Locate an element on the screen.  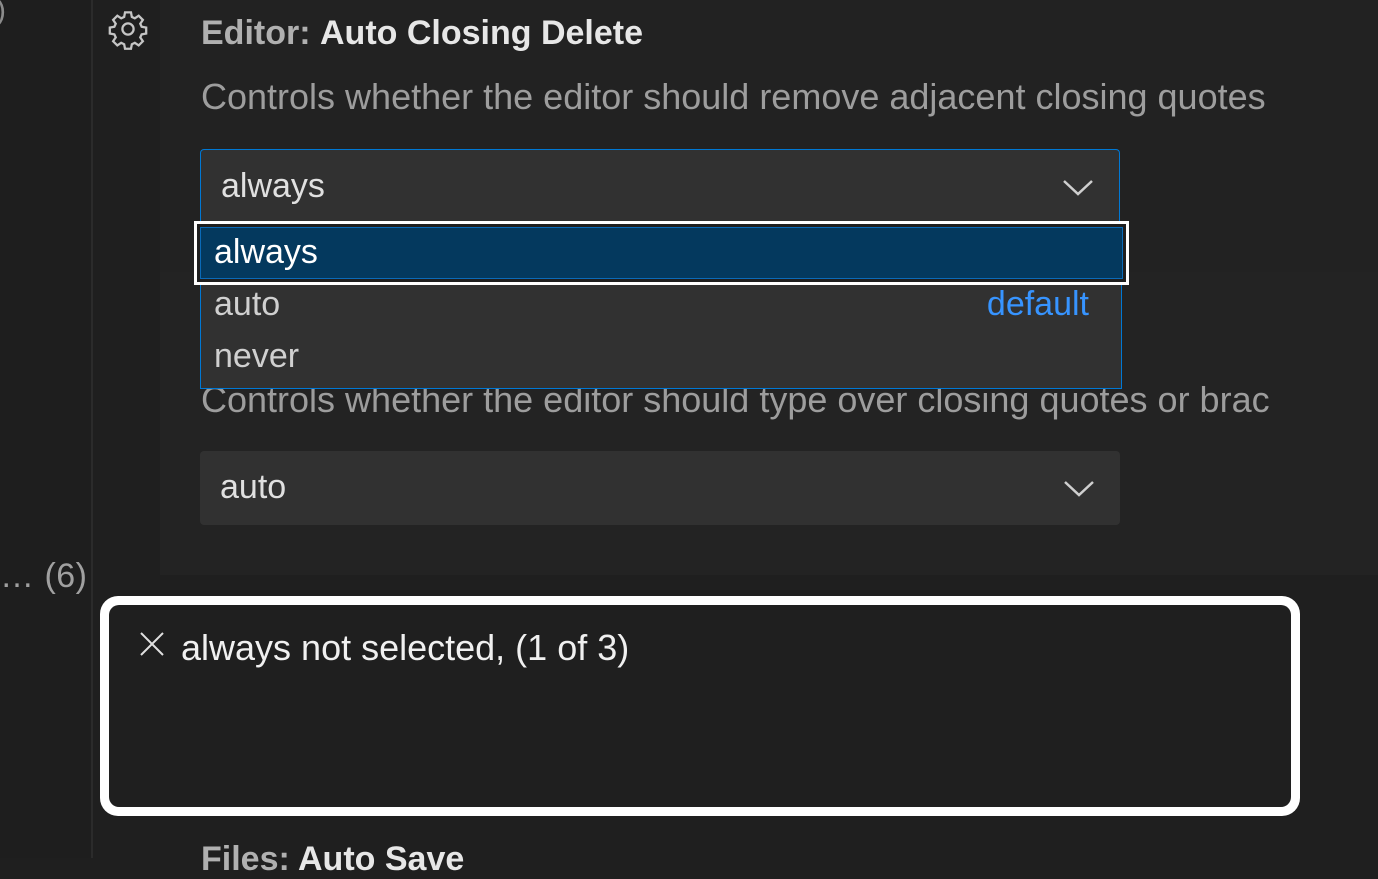
next-setting-name: Auto Save is located at coordinates (381, 859).